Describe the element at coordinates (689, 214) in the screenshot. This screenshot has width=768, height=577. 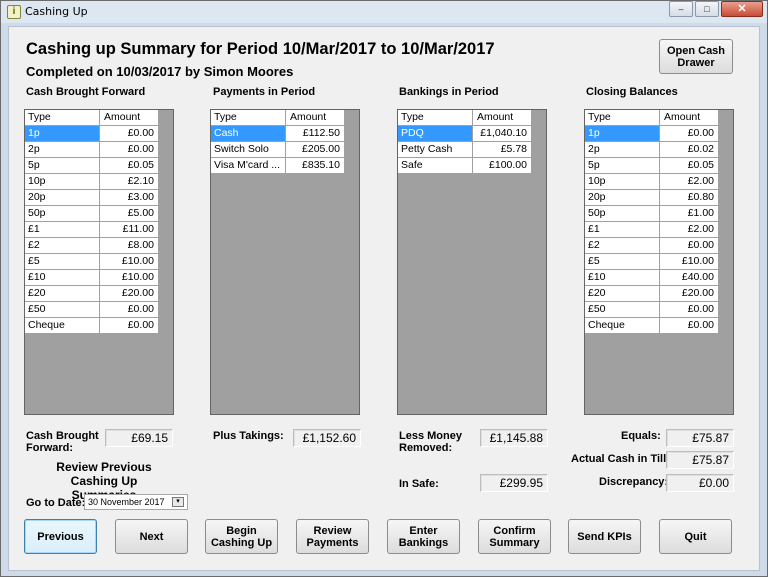
I see `amount-cell: £1.00` at that location.